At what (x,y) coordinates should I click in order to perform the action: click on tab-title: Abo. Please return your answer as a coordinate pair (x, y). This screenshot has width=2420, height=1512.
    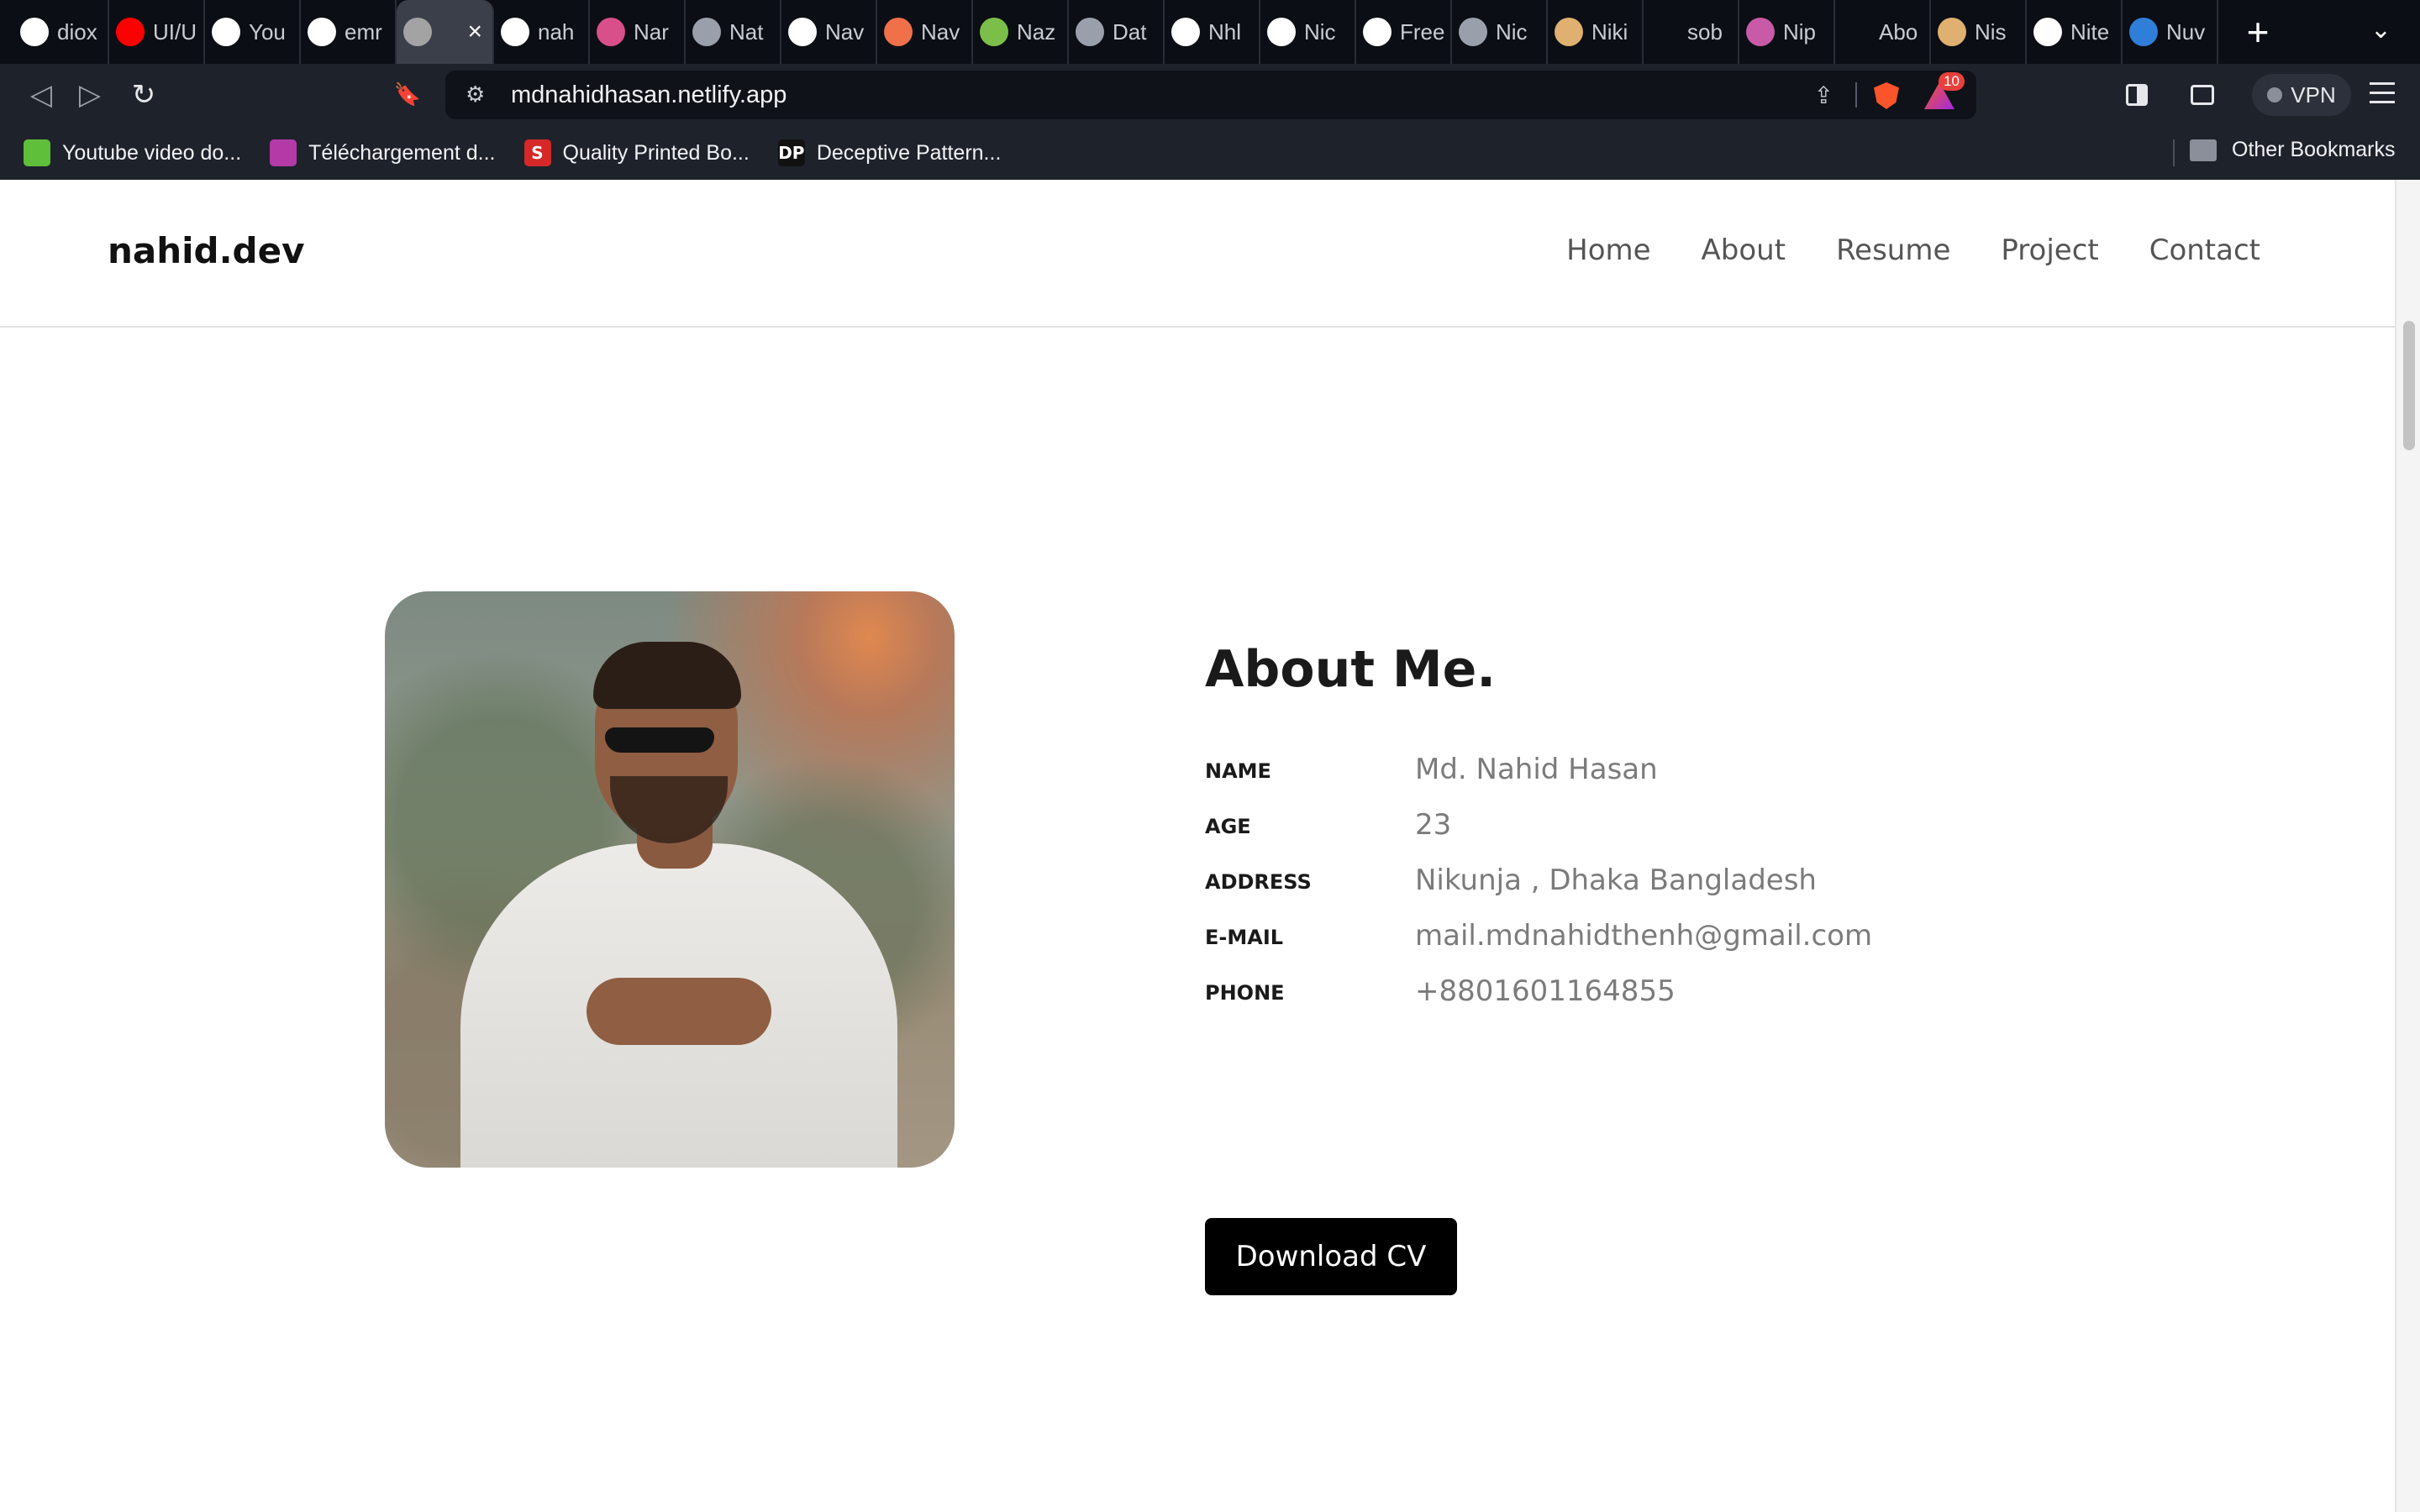
    Looking at the image, I should click on (1899, 31).